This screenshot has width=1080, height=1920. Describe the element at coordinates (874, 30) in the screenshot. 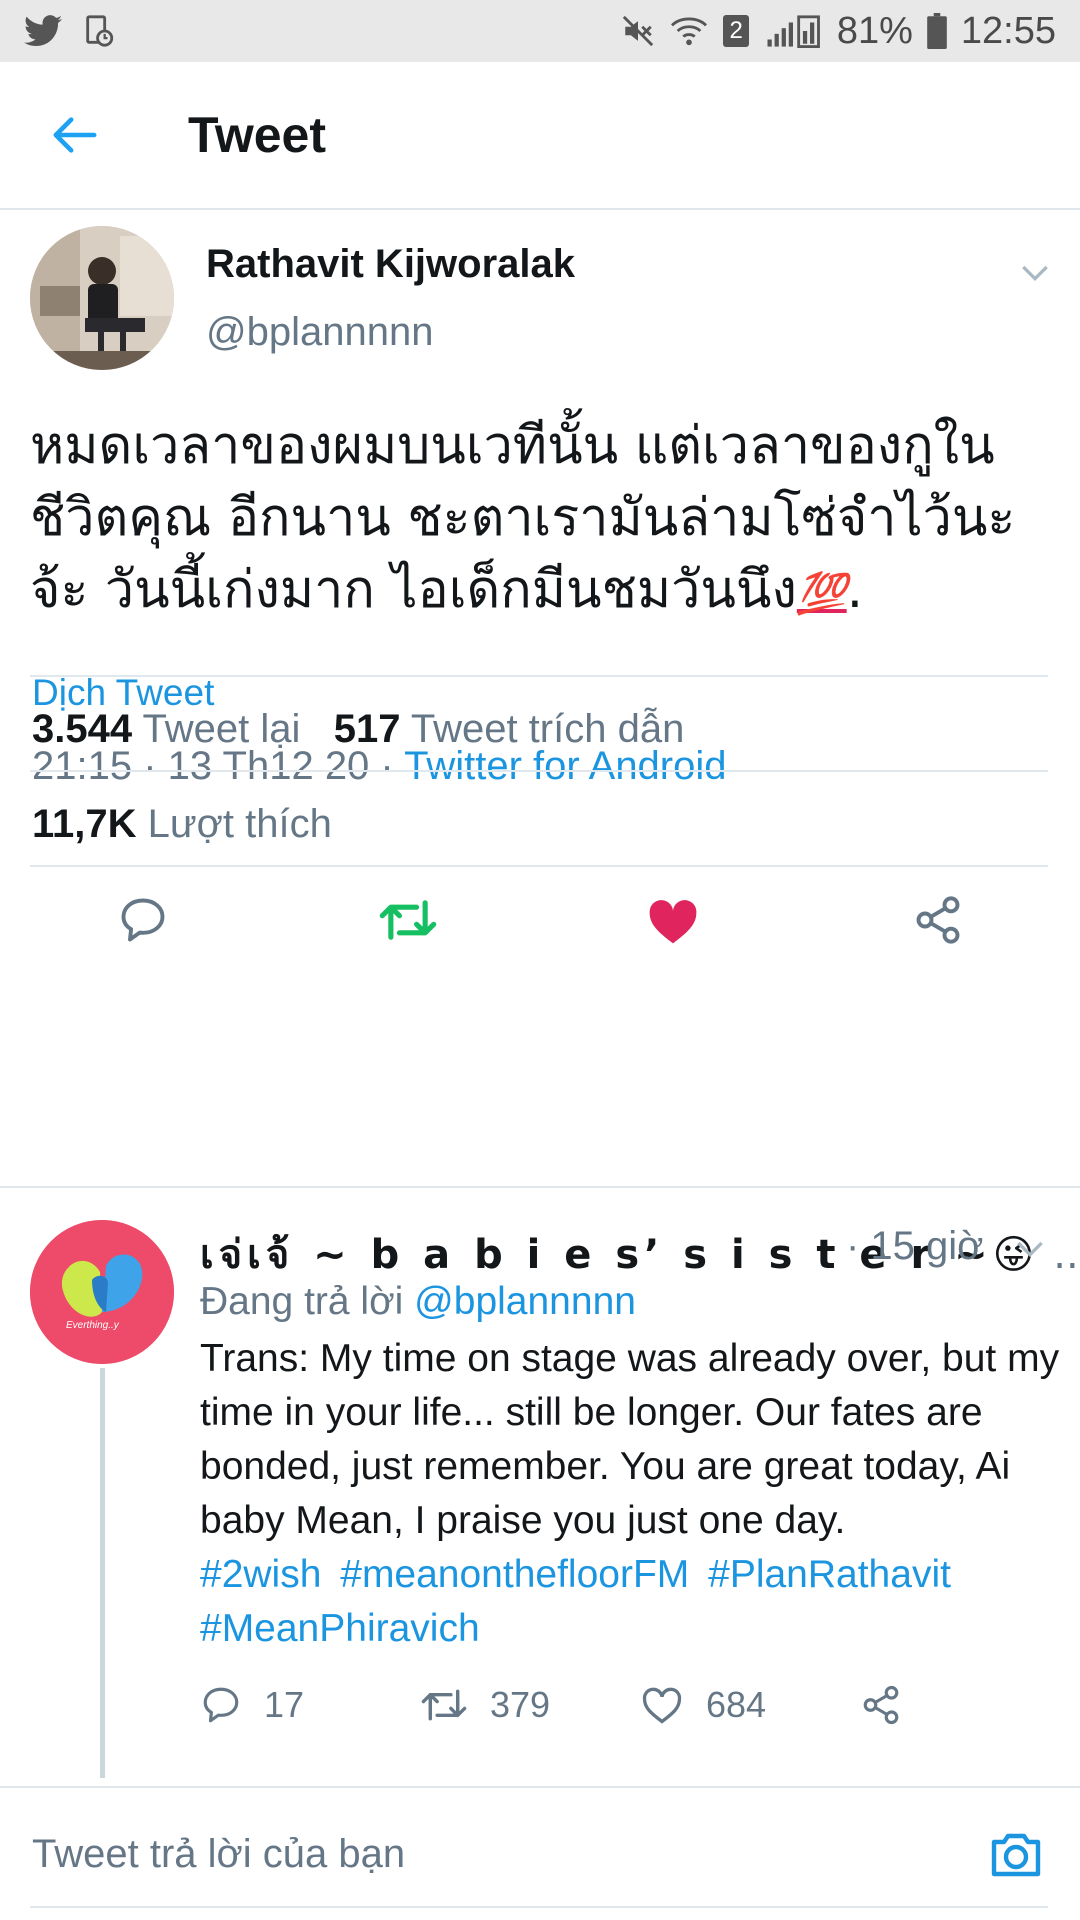

I see `battery-percent: 81%` at that location.